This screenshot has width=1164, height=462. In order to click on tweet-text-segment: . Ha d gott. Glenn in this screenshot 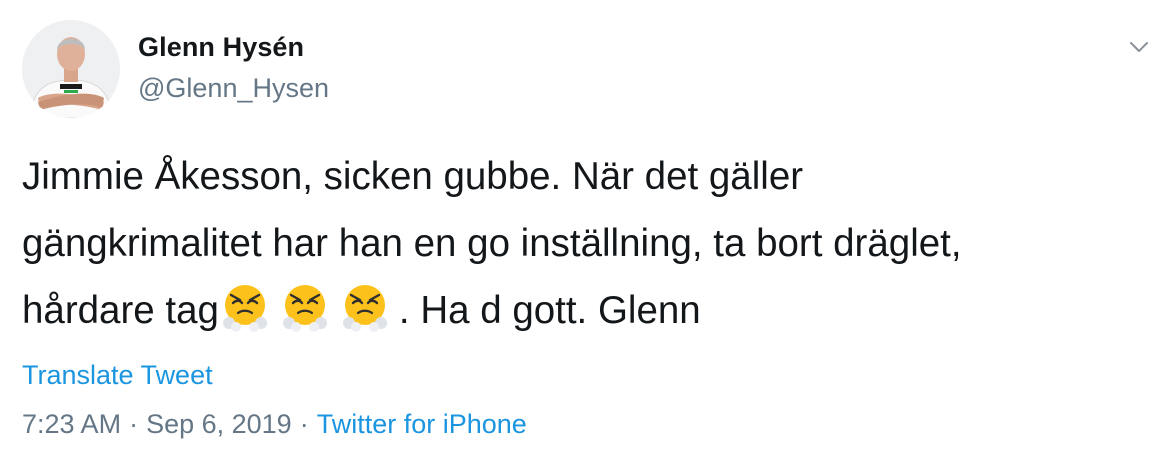, I will do `click(549, 310)`.